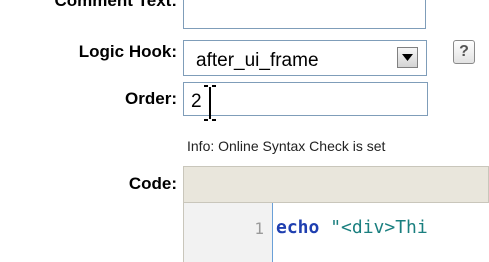 This screenshot has height=262, width=489. What do you see at coordinates (127, 51) in the screenshot?
I see `logic-hook-label: Logic Hook:` at bounding box center [127, 51].